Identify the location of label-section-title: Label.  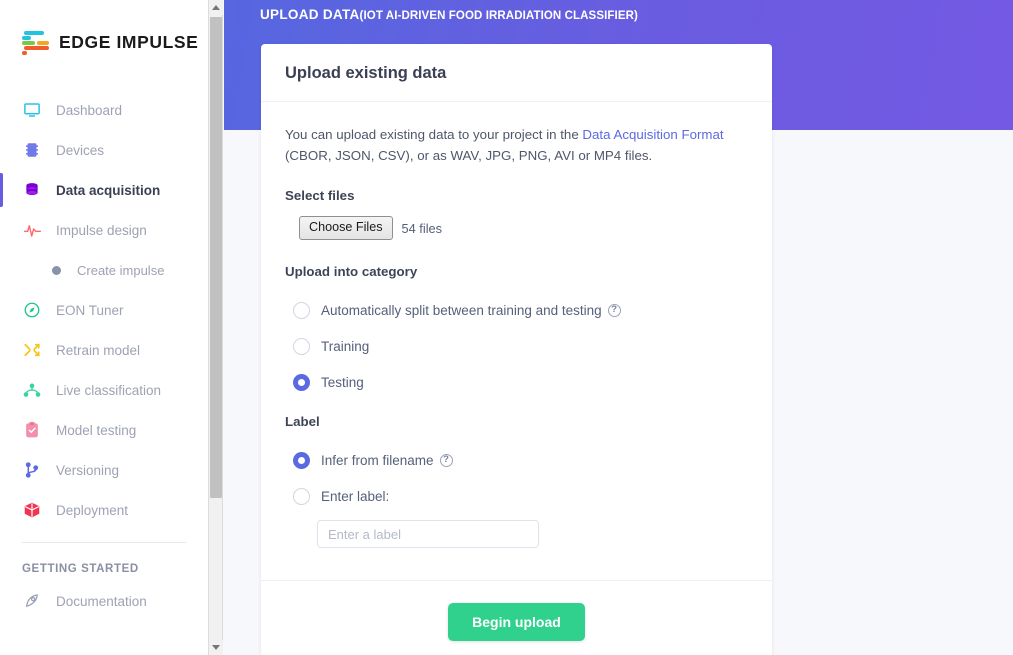
(302, 421).